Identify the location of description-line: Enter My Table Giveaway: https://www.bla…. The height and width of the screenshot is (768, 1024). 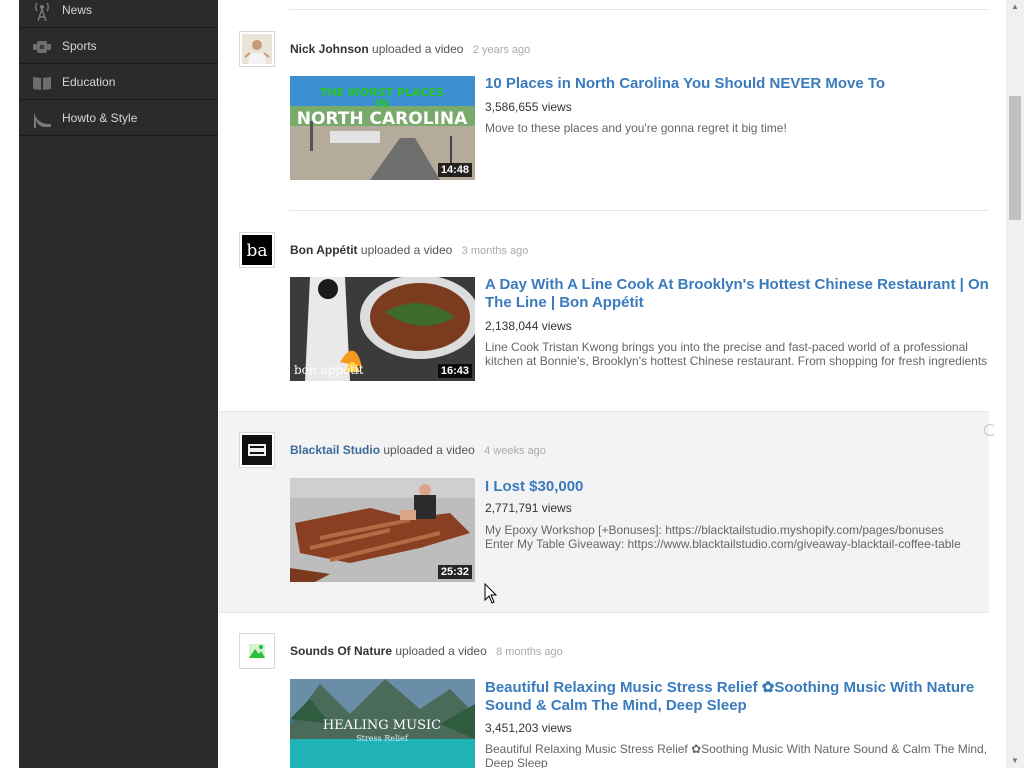
(723, 544).